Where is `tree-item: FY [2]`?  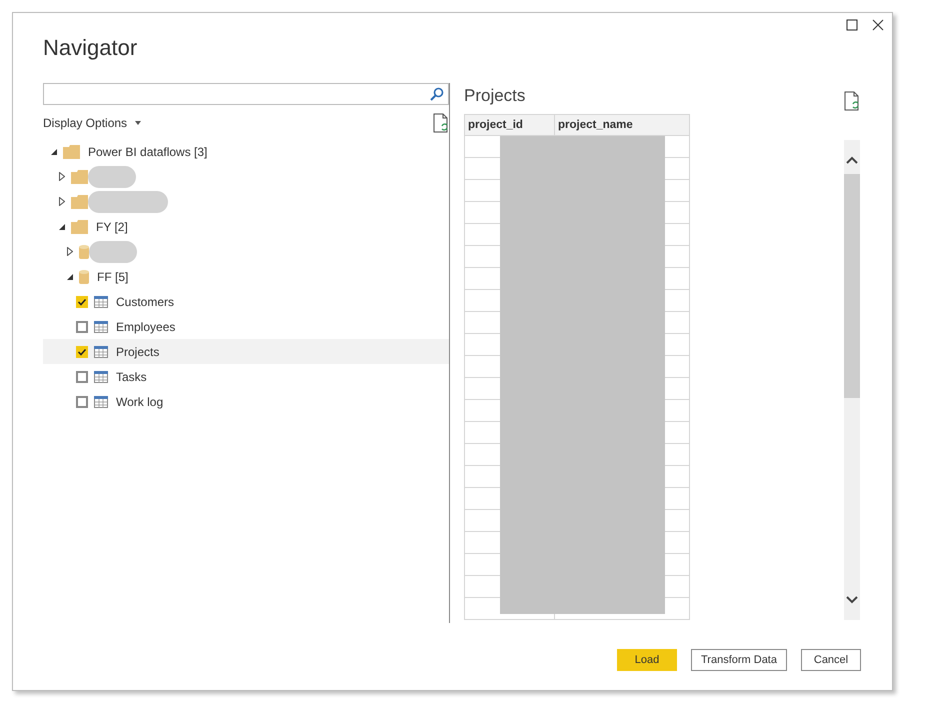
tree-item: FY [2] is located at coordinates (112, 227).